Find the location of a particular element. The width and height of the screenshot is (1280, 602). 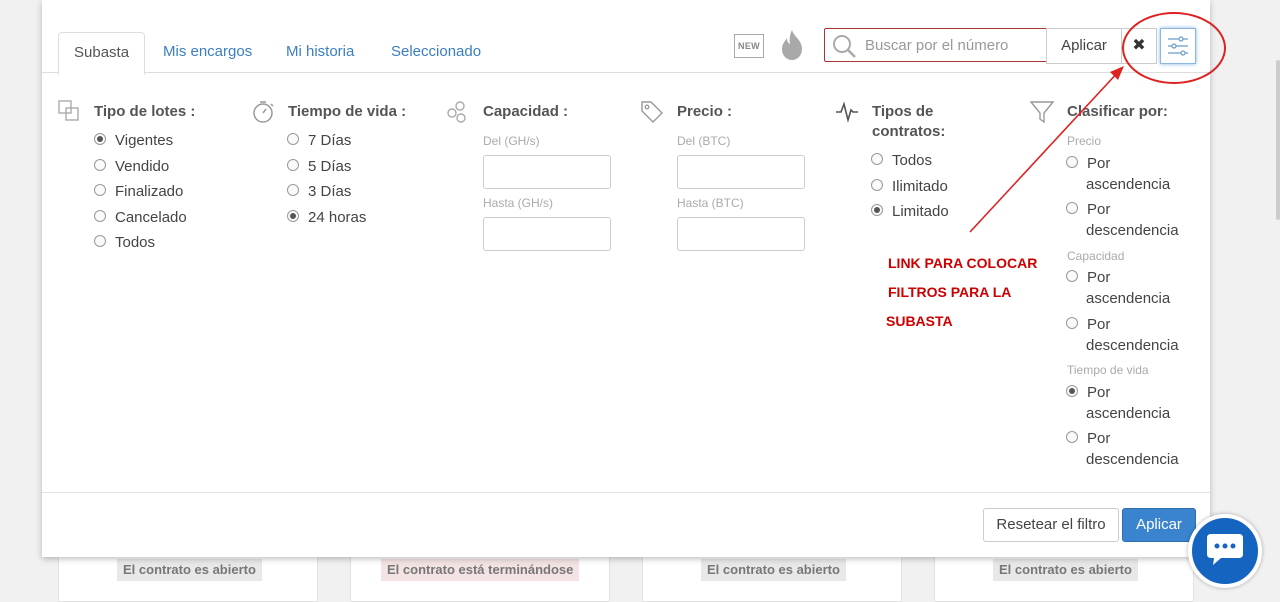

page-scrollbar is located at coordinates (1278, 140).